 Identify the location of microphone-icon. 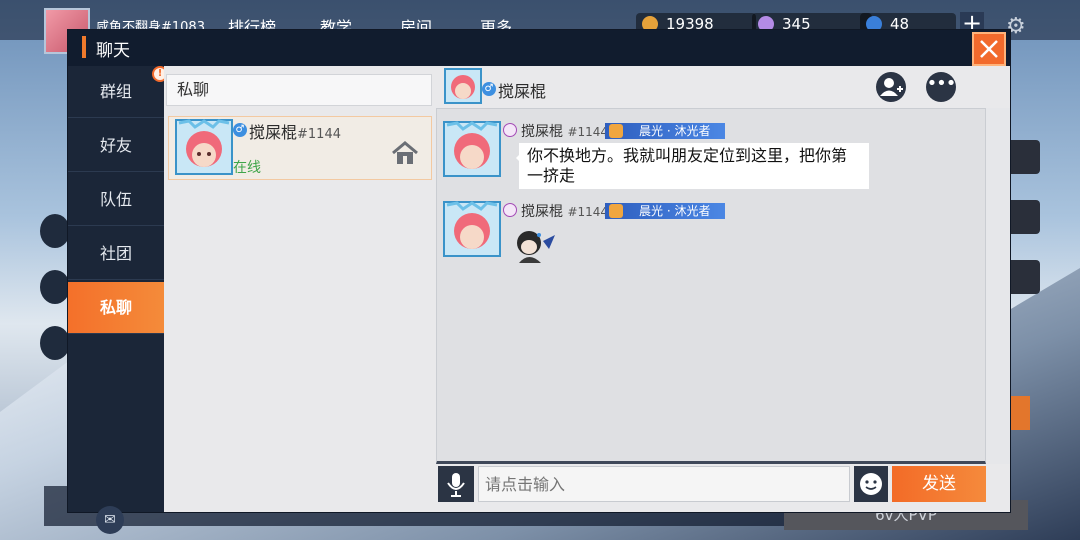
(456, 485).